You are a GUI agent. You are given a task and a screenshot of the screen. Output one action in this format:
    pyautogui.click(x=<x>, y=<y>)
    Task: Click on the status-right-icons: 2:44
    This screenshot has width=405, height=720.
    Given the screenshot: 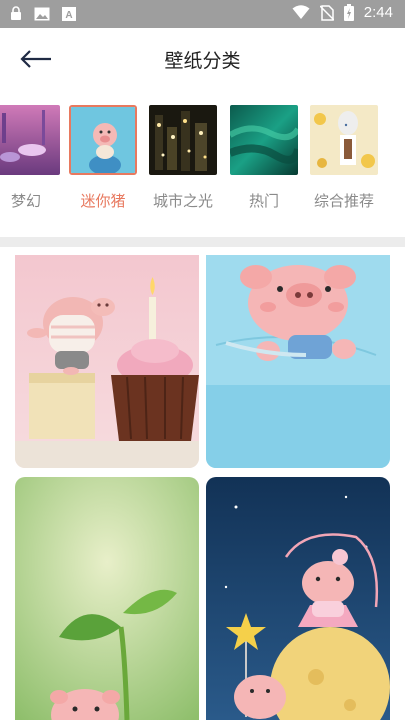 What is the action you would take?
    pyautogui.click(x=342, y=12)
    